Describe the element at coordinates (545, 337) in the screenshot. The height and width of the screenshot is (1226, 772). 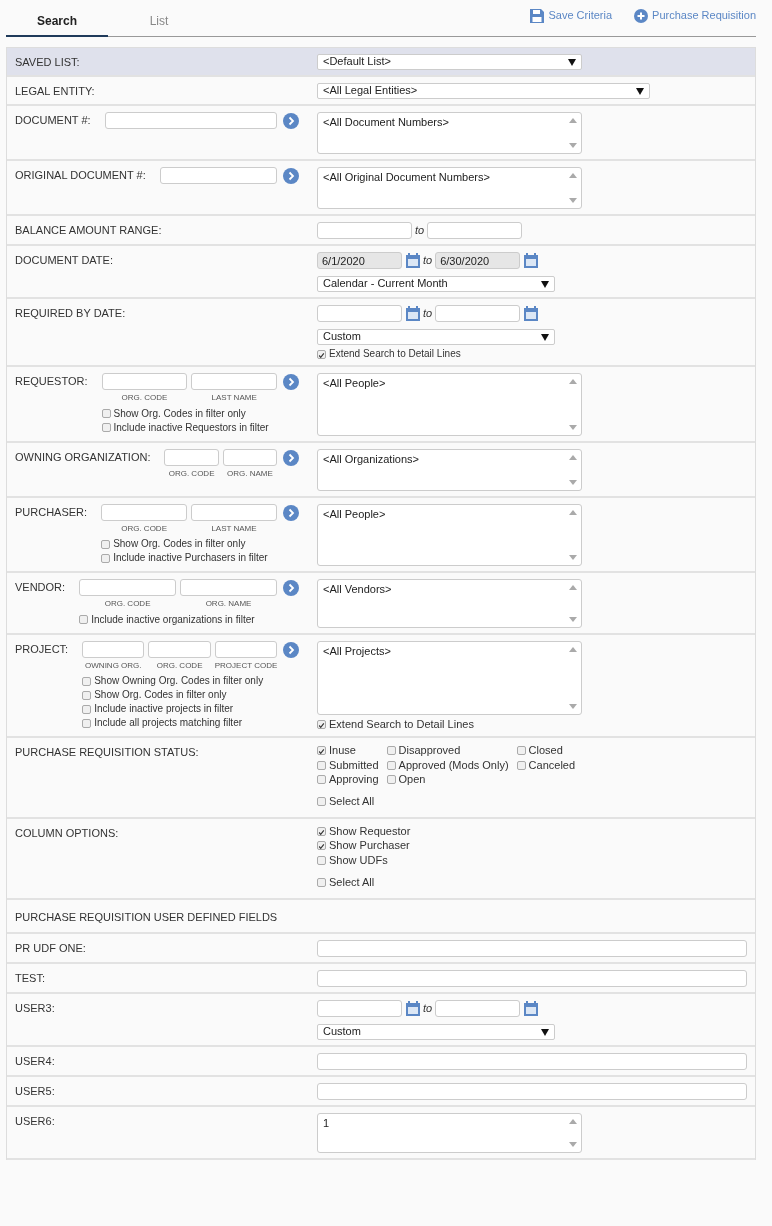
I see `caret-icon` at that location.